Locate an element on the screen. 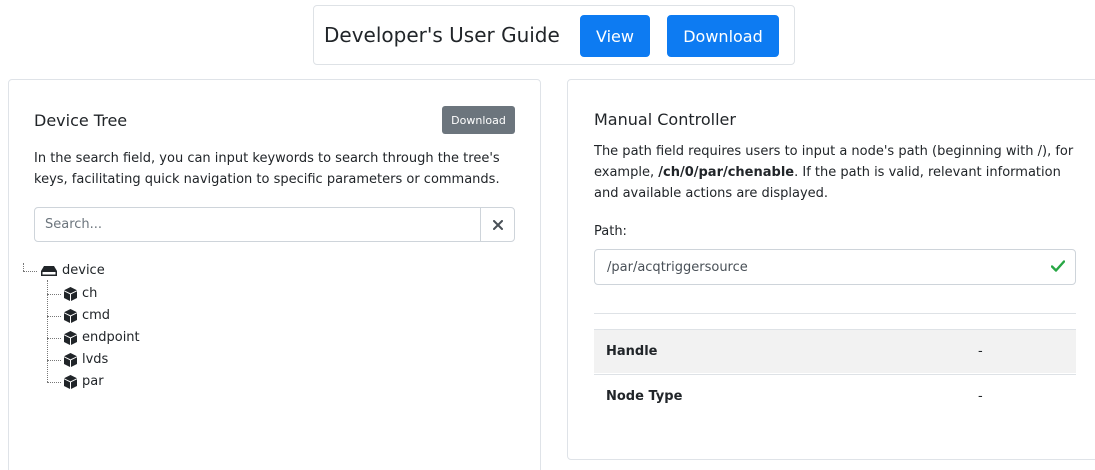 The height and width of the screenshot is (470, 1095). info-row-handle: Handle - is located at coordinates (835, 351).